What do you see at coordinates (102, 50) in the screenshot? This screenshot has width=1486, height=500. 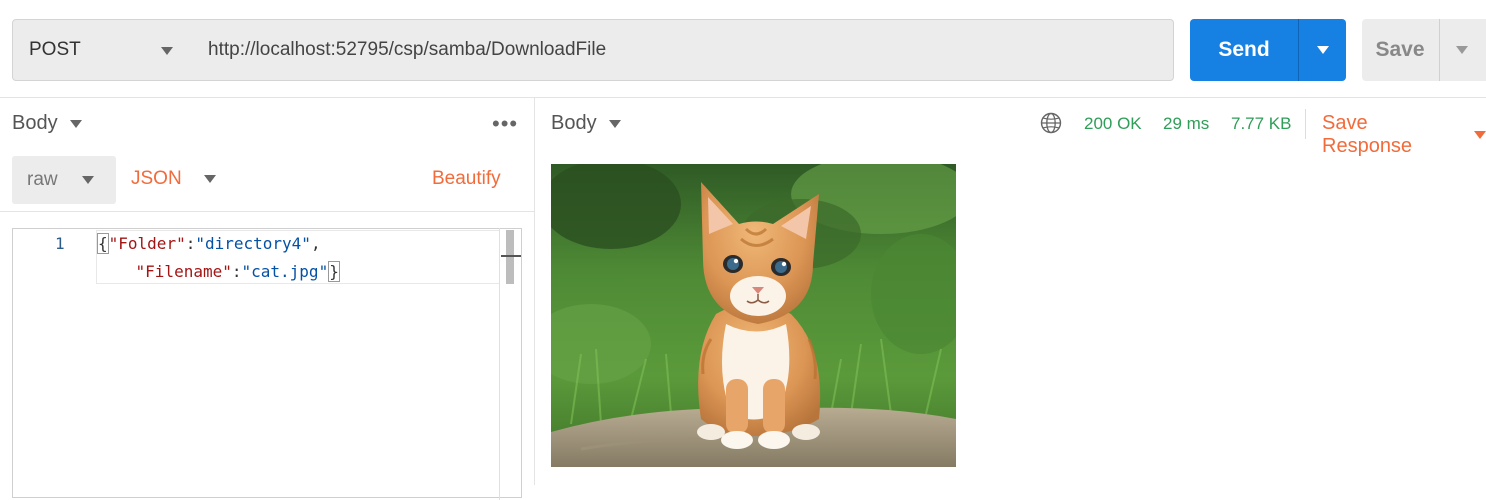 I see `method-select: POST` at bounding box center [102, 50].